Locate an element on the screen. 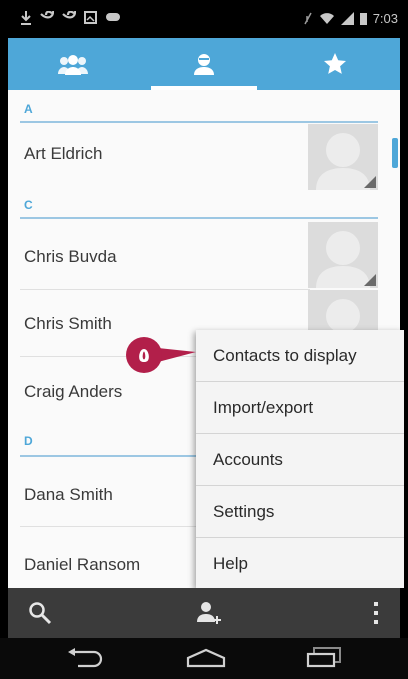 Image resolution: width=408 pixels, height=679 pixels. section-header-a: A is located at coordinates (28, 109).